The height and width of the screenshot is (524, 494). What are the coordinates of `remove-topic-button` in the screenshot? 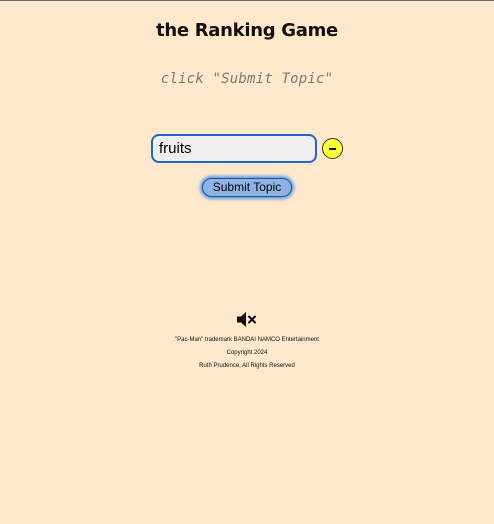 It's located at (332, 148).